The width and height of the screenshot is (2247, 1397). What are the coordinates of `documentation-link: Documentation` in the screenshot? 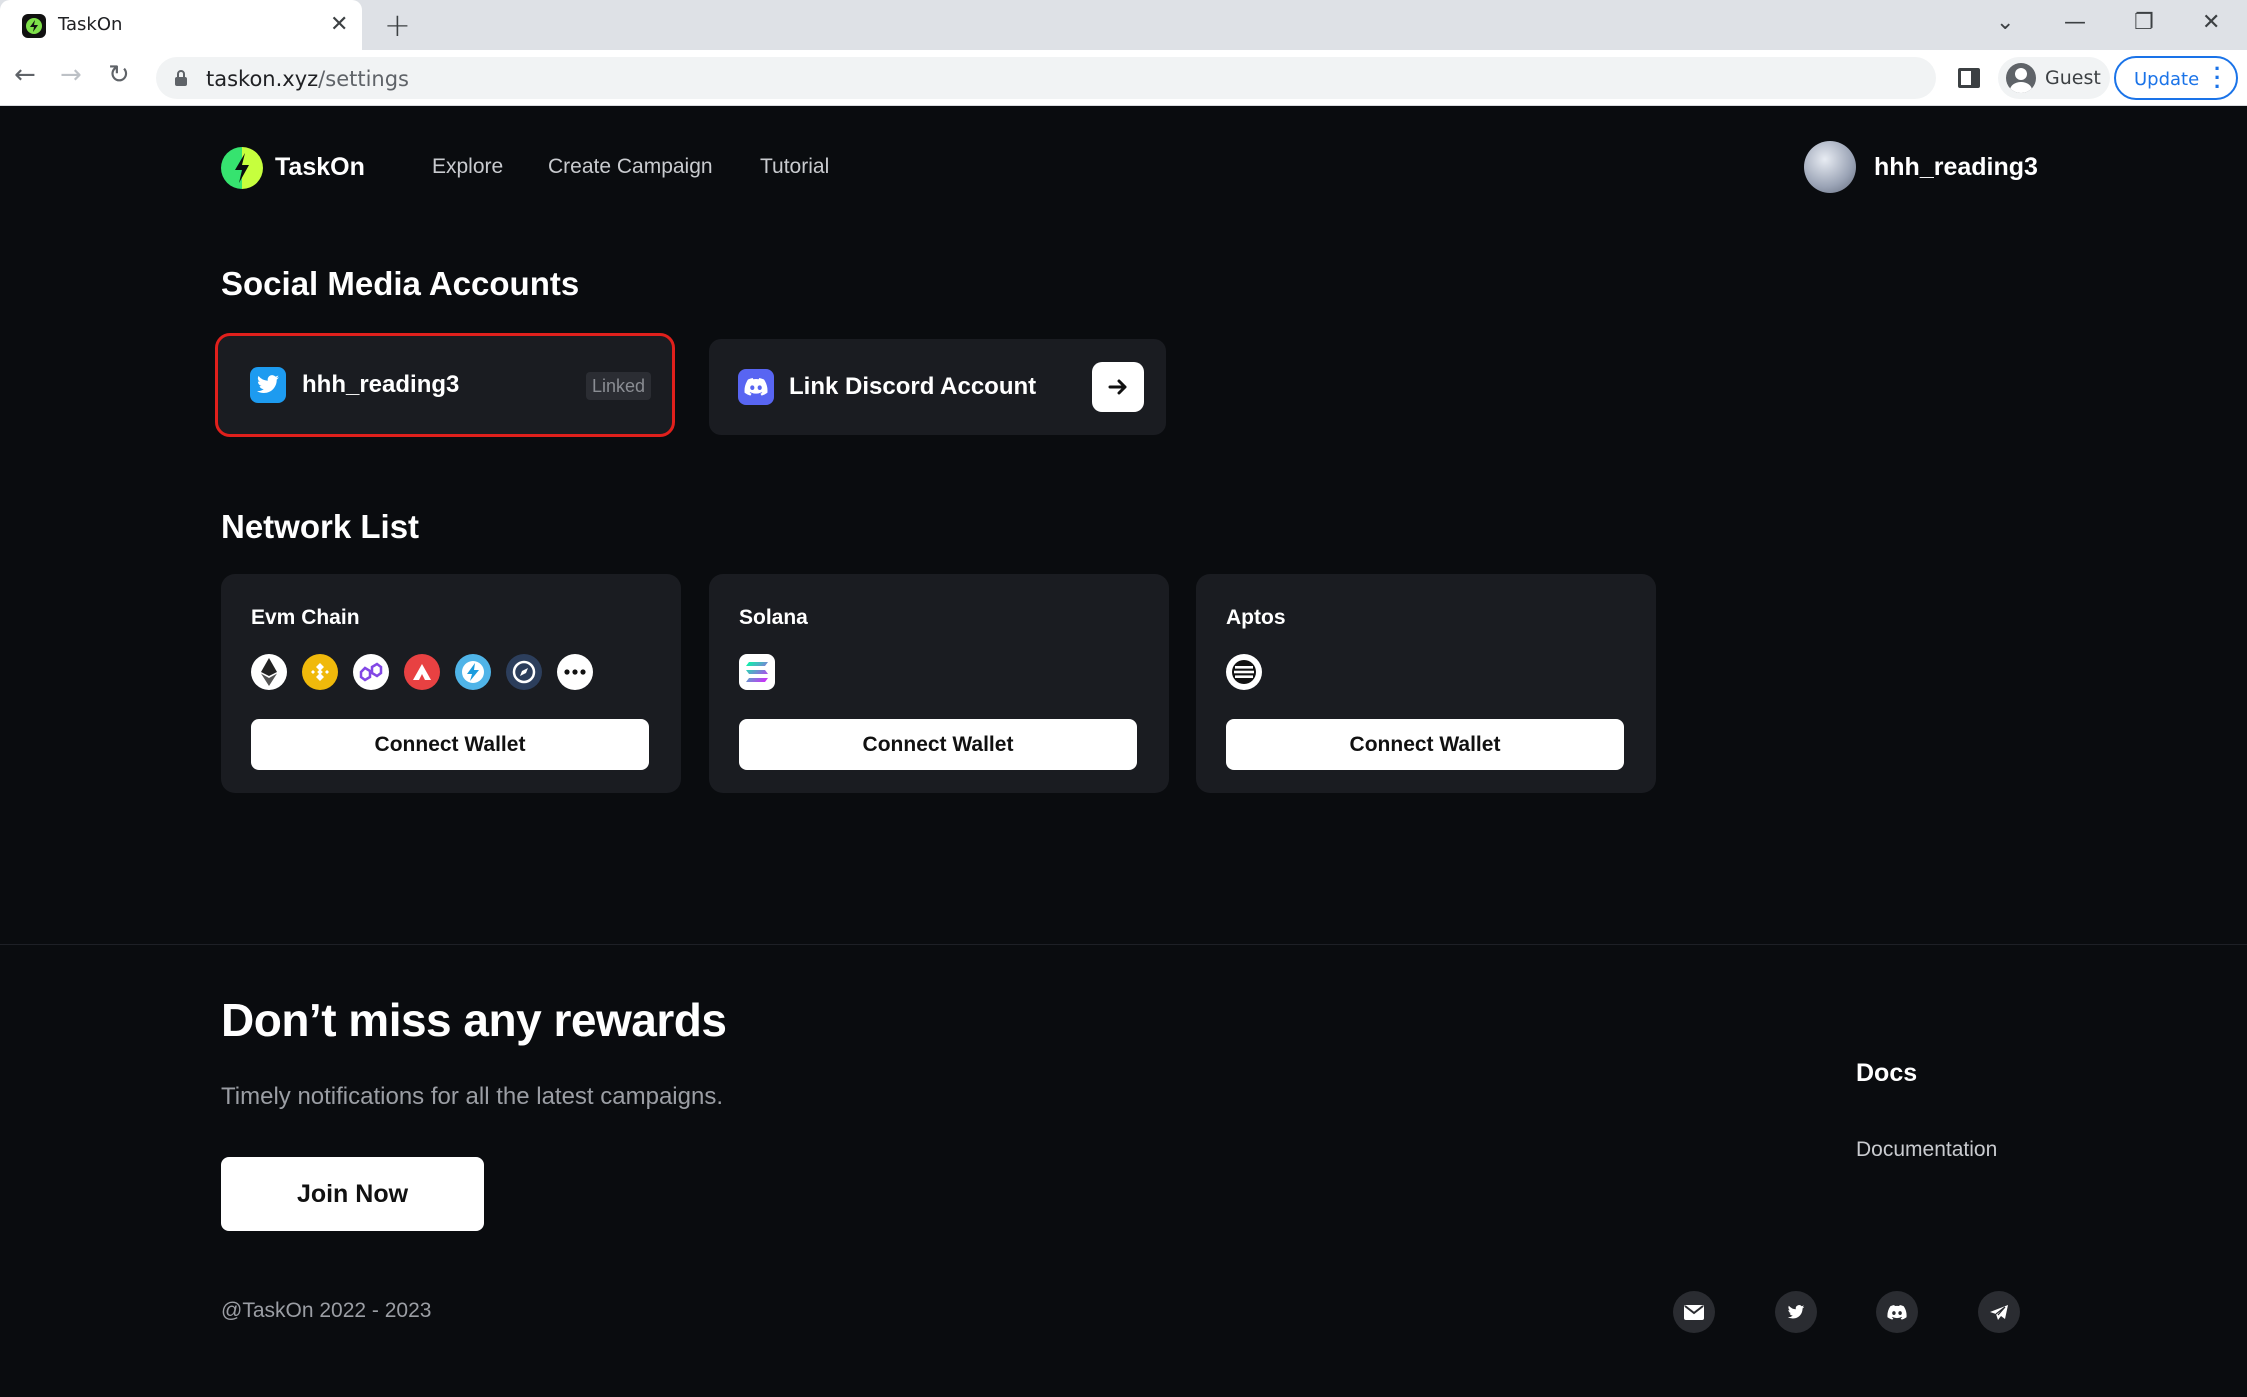 It's located at (1926, 1150).